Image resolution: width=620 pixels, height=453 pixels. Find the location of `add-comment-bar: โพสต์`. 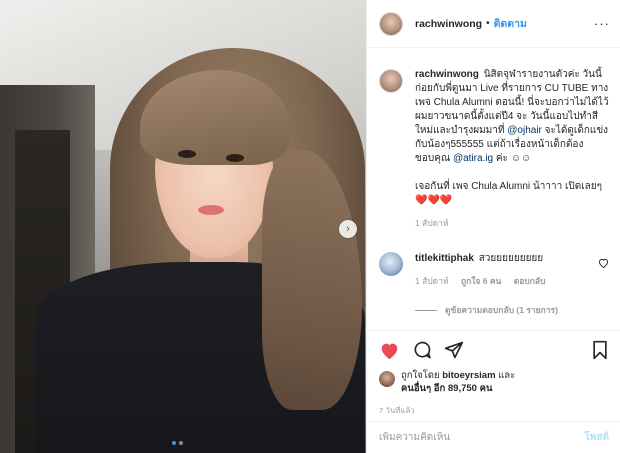

add-comment-bar: โพสต์ is located at coordinates (493, 437).